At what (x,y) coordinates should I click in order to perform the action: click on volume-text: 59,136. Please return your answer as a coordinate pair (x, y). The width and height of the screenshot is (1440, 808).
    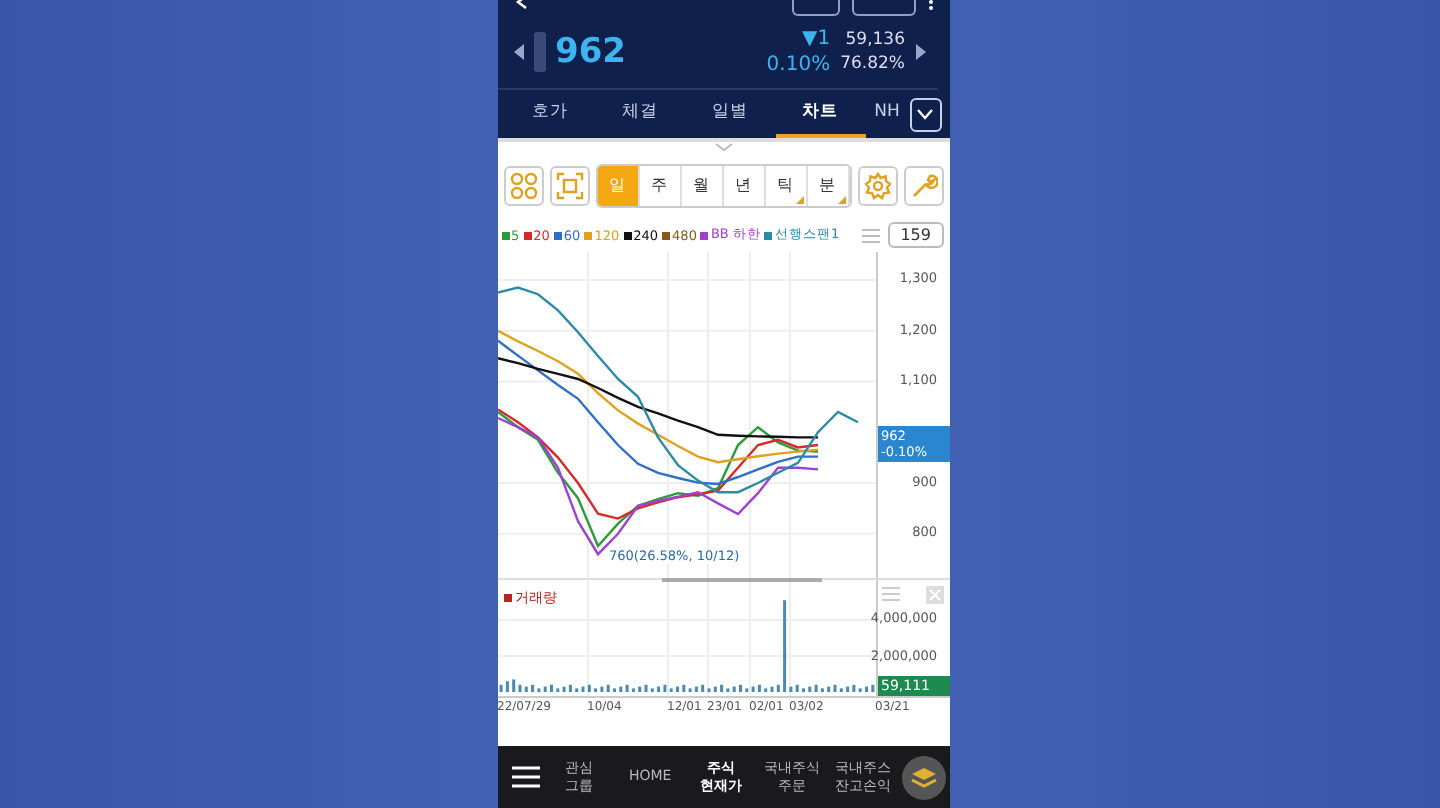
    Looking at the image, I should click on (875, 40).